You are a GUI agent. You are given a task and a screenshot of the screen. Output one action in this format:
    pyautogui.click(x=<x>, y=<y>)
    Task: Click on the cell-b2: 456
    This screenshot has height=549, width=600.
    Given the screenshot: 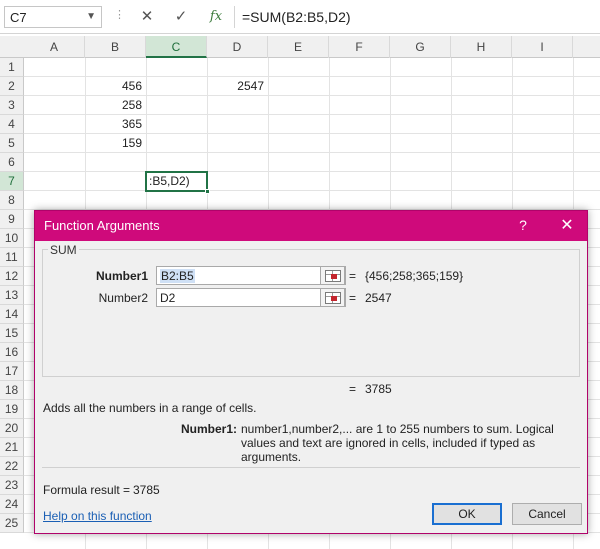 What is the action you would take?
    pyautogui.click(x=115, y=86)
    